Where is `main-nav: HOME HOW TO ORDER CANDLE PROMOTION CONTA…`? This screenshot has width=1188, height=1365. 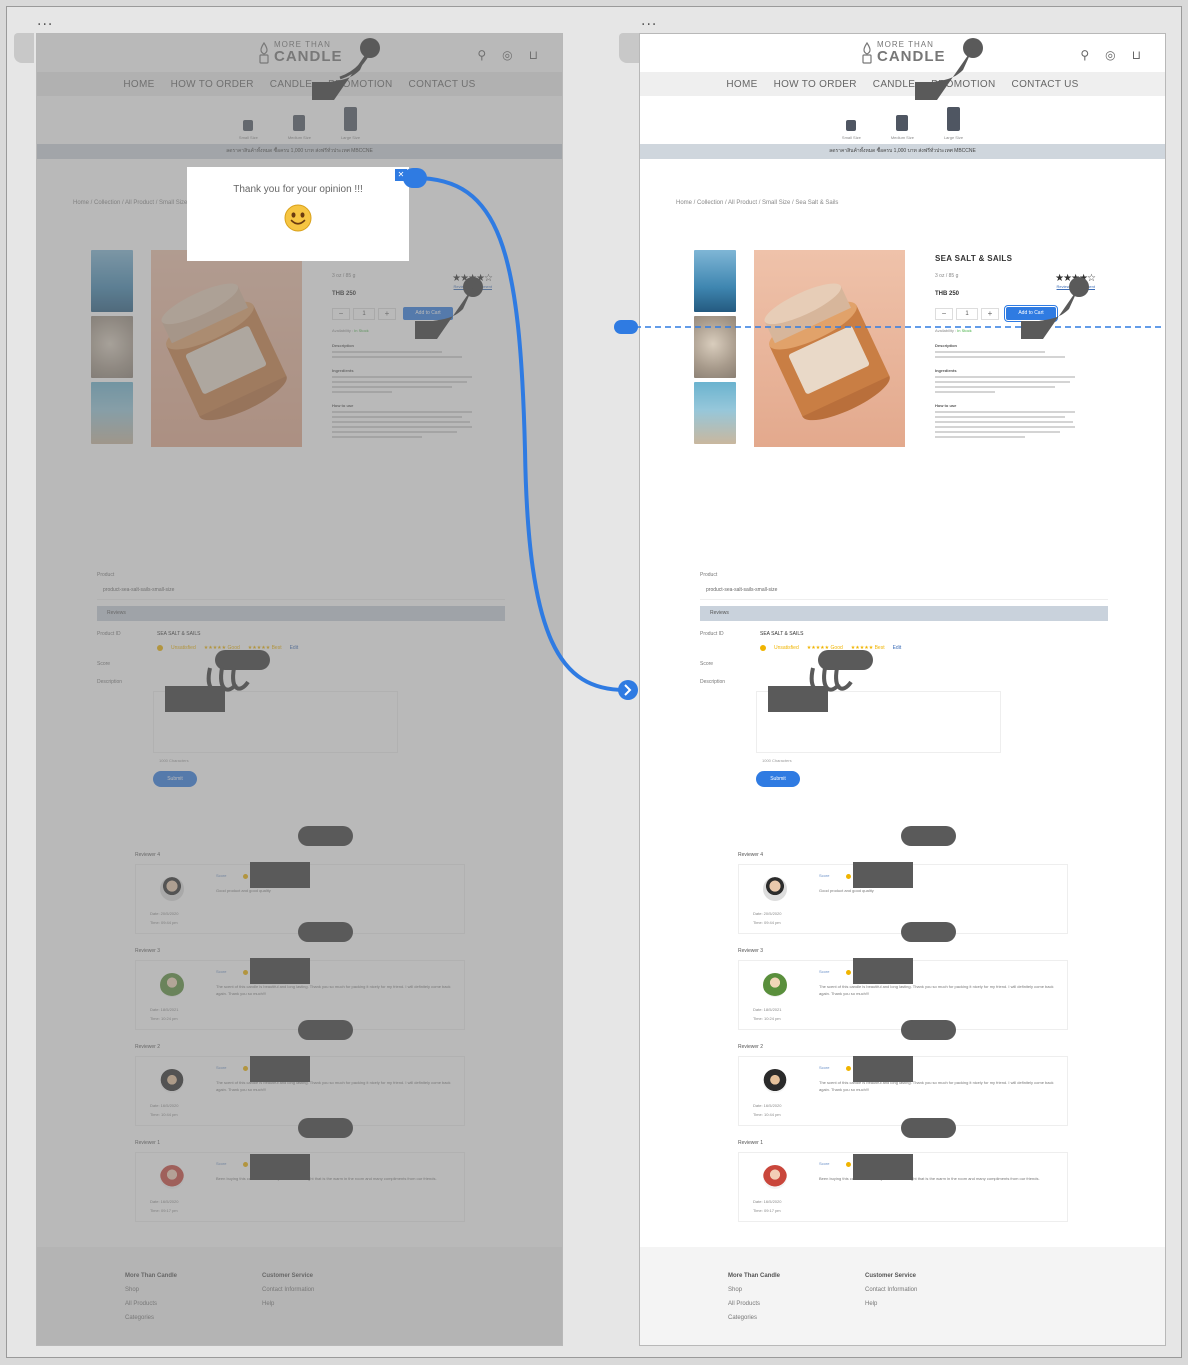 main-nav: HOME HOW TO ORDER CANDLE PROMOTION CONTA… is located at coordinates (902, 84).